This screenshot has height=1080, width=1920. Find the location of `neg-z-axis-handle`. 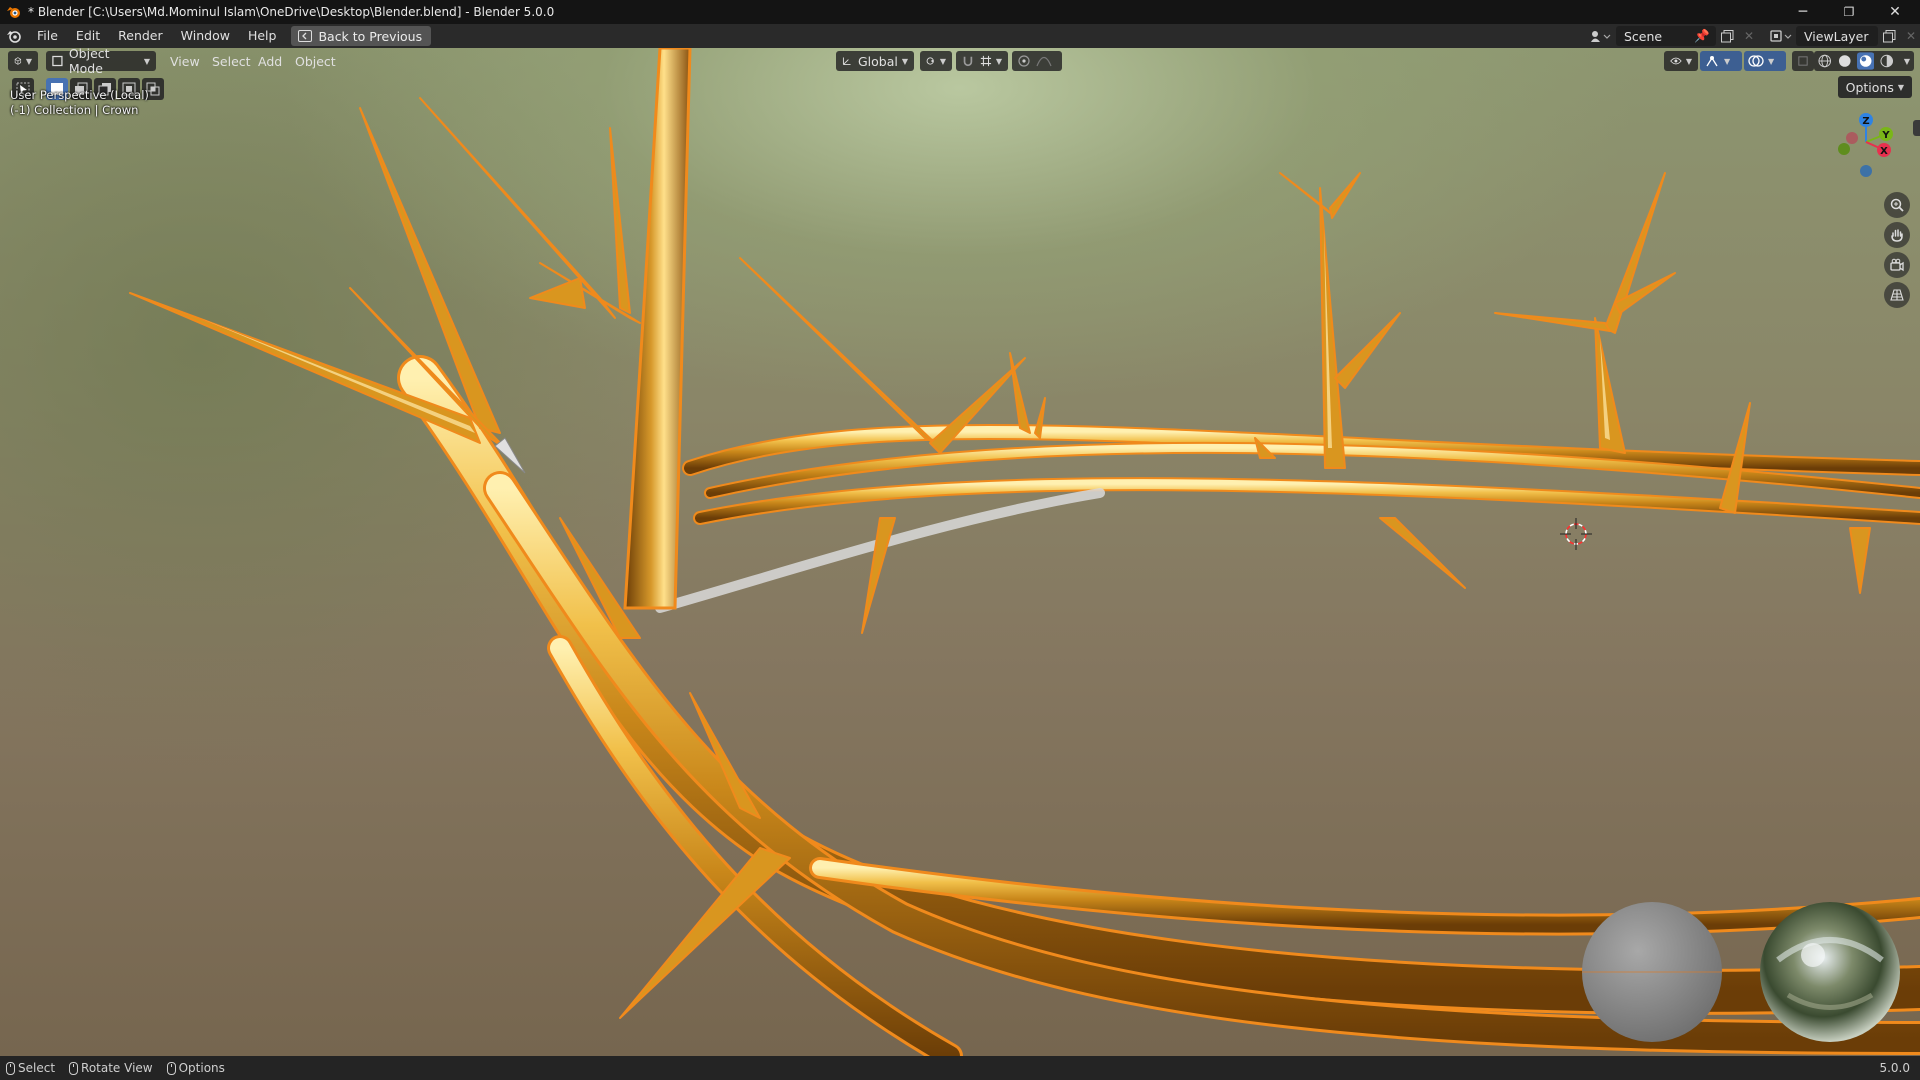

neg-z-axis-handle is located at coordinates (1866, 171).